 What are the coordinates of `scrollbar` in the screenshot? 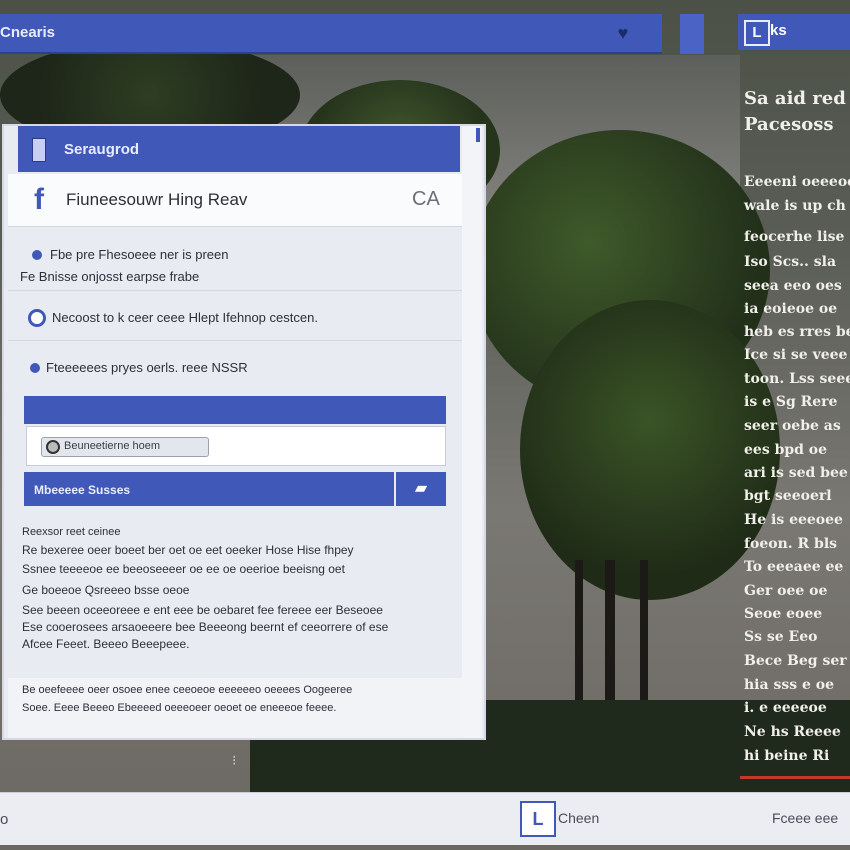 It's located at (472, 432).